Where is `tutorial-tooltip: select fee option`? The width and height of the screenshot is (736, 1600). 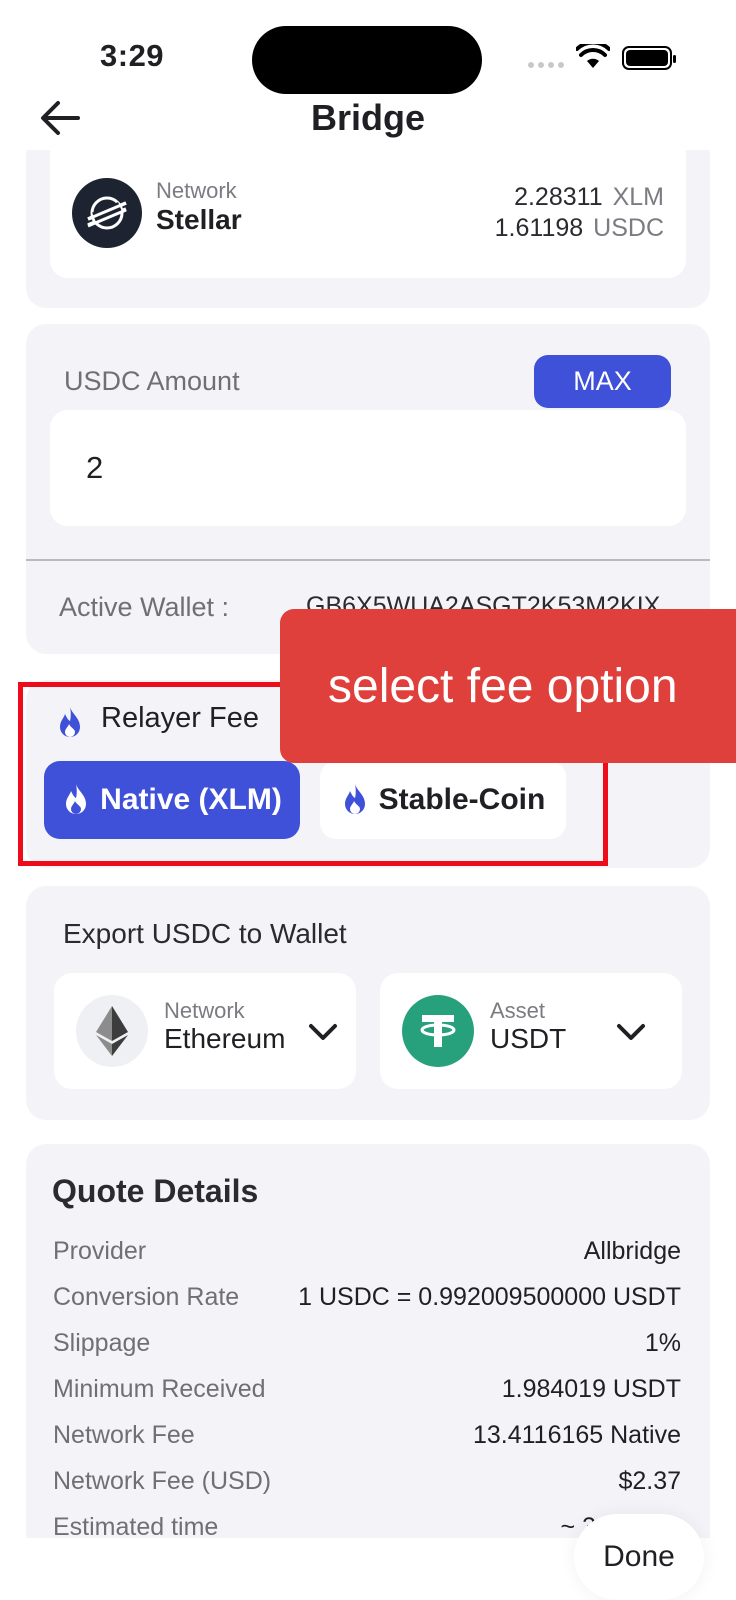
tutorial-tooltip: select fee option is located at coordinates (508, 686).